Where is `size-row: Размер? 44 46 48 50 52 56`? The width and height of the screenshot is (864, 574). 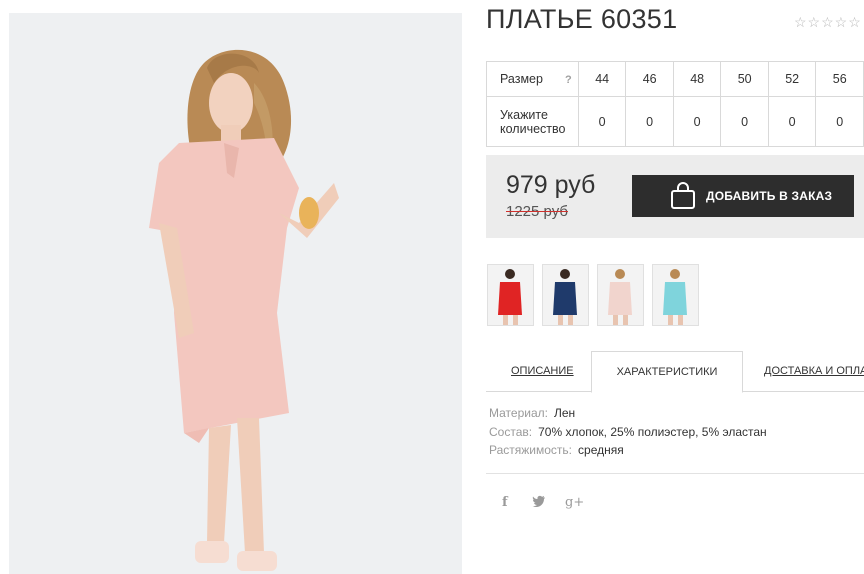
size-row: Размер? 44 46 48 50 52 56 is located at coordinates (675, 79).